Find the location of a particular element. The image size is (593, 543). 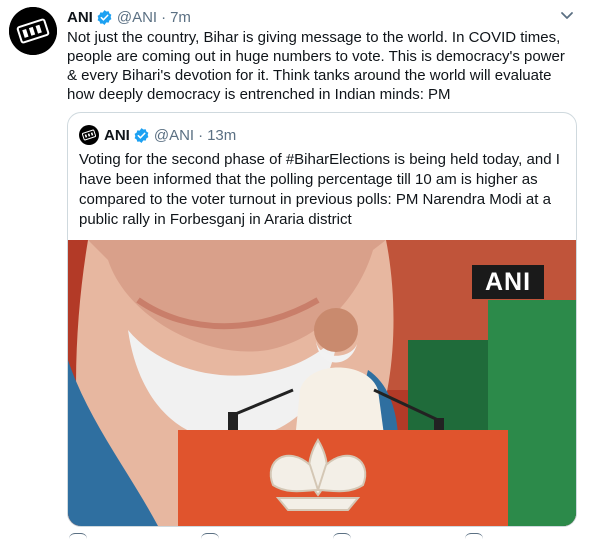

quoted-tweet-header: ANI @ANI · 13m is located at coordinates (157, 135).